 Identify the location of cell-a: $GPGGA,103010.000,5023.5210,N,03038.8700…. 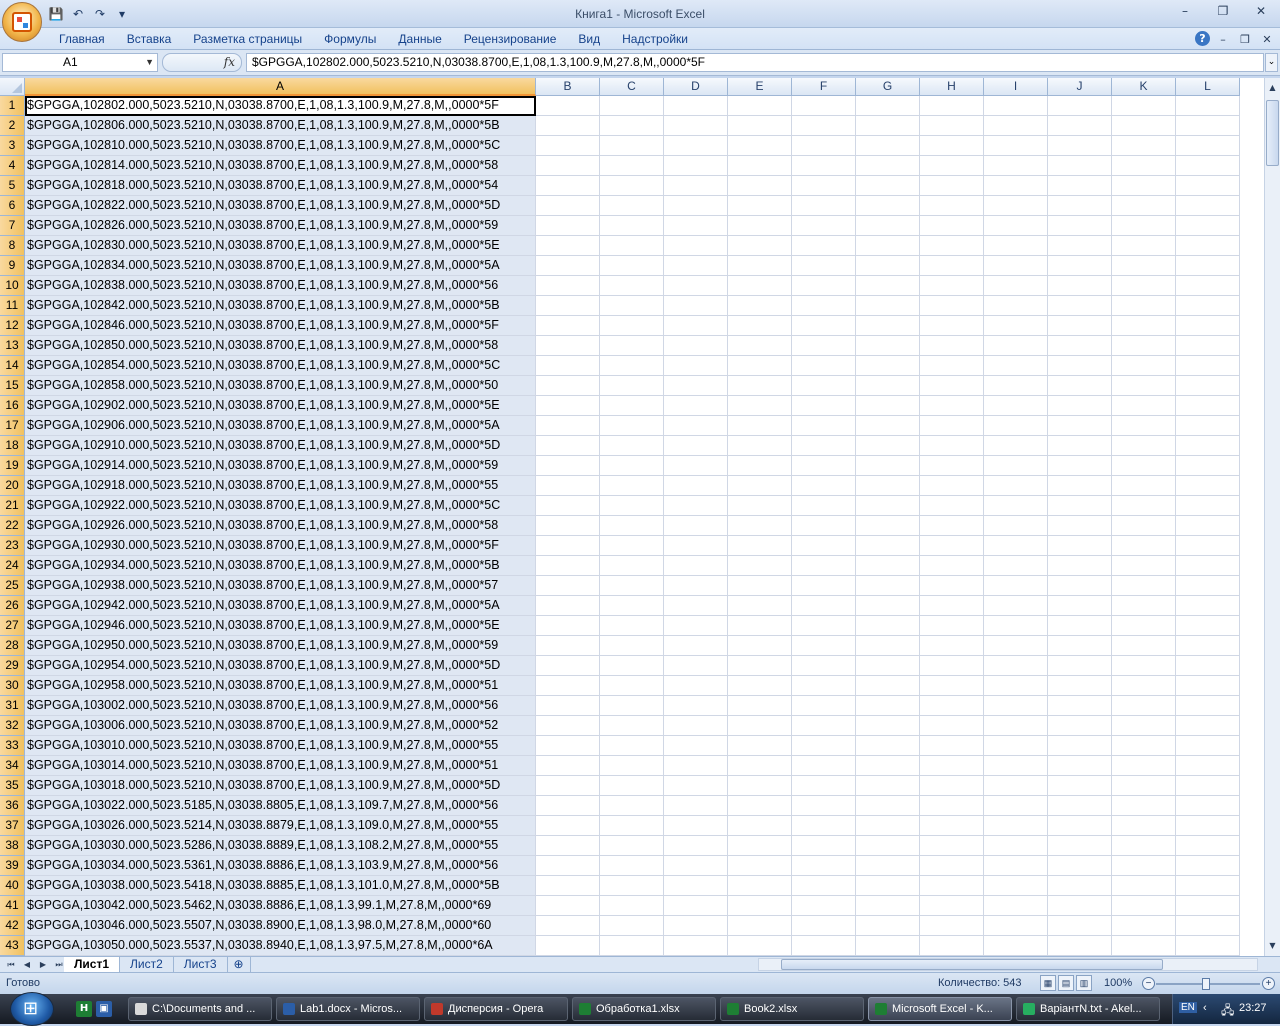
(280, 746).